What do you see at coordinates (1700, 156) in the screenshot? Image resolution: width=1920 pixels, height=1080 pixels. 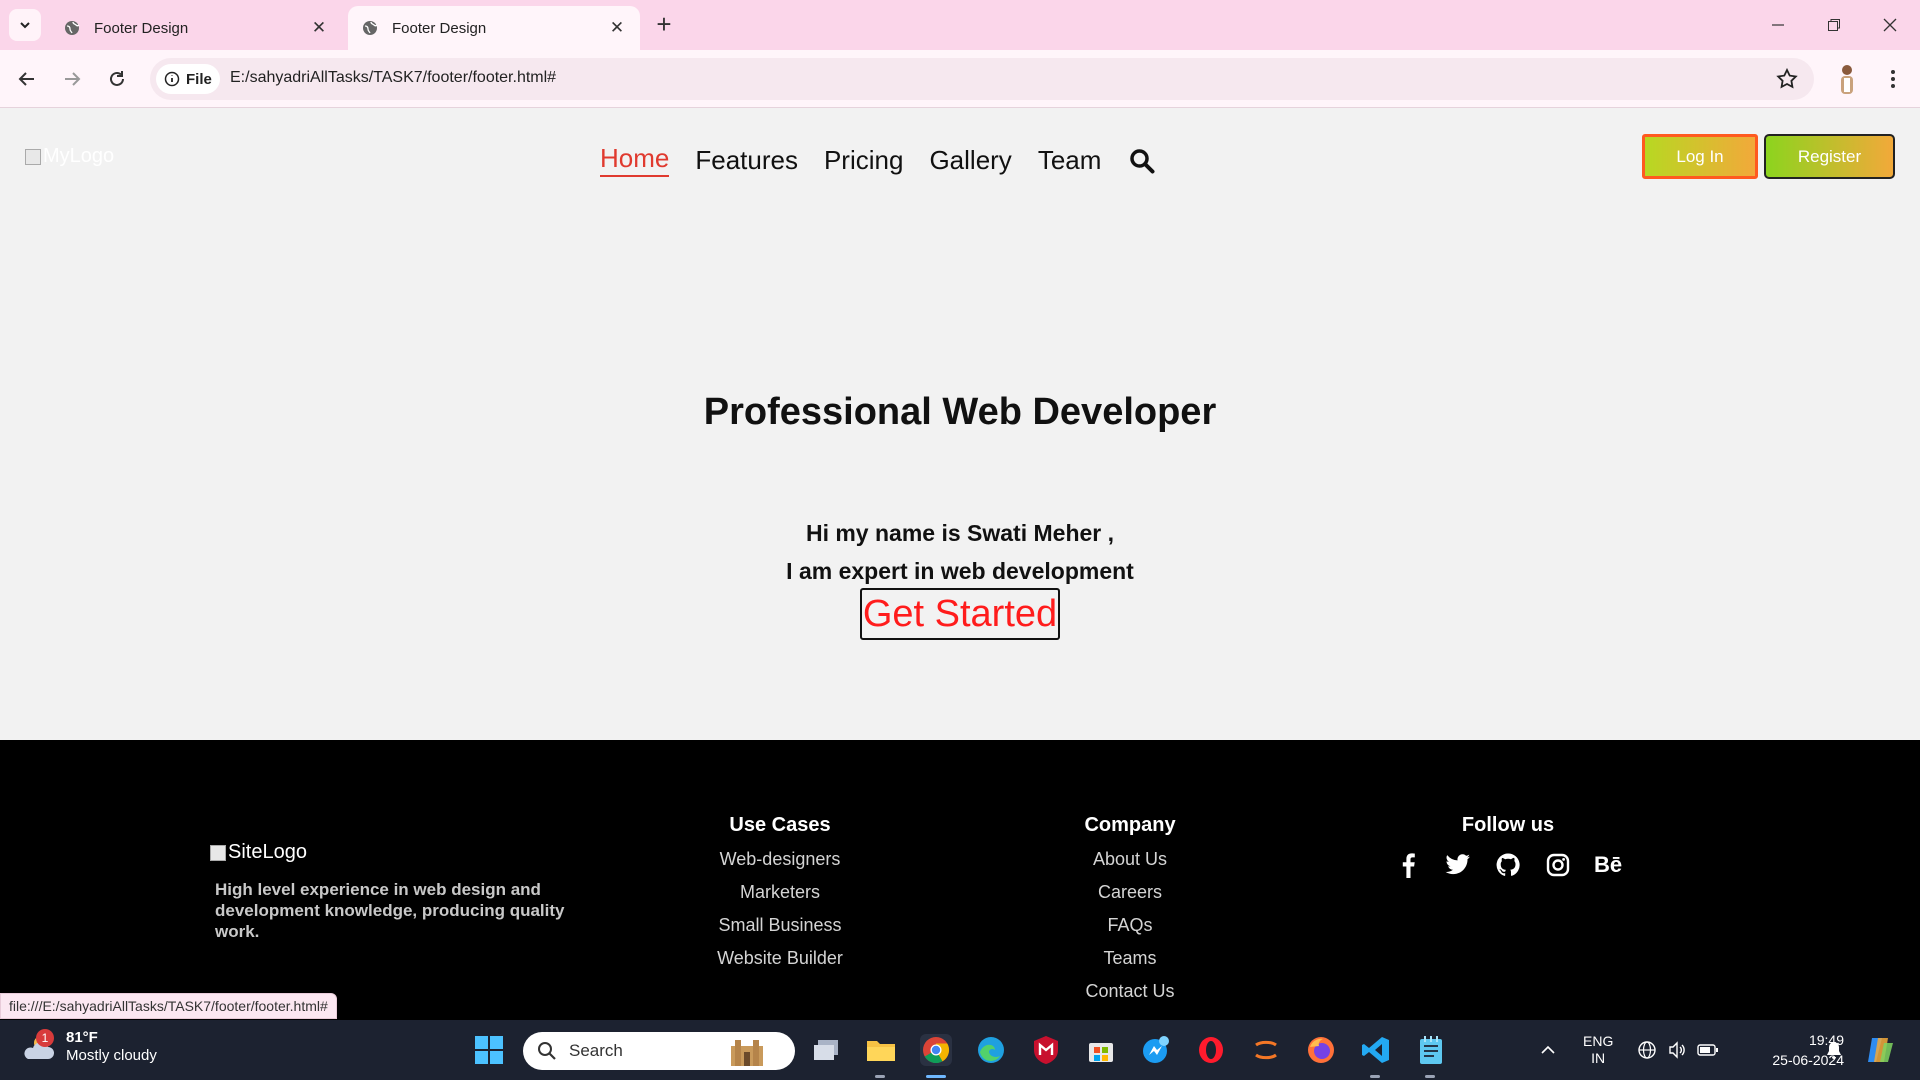 I see `login-button: Log In` at bounding box center [1700, 156].